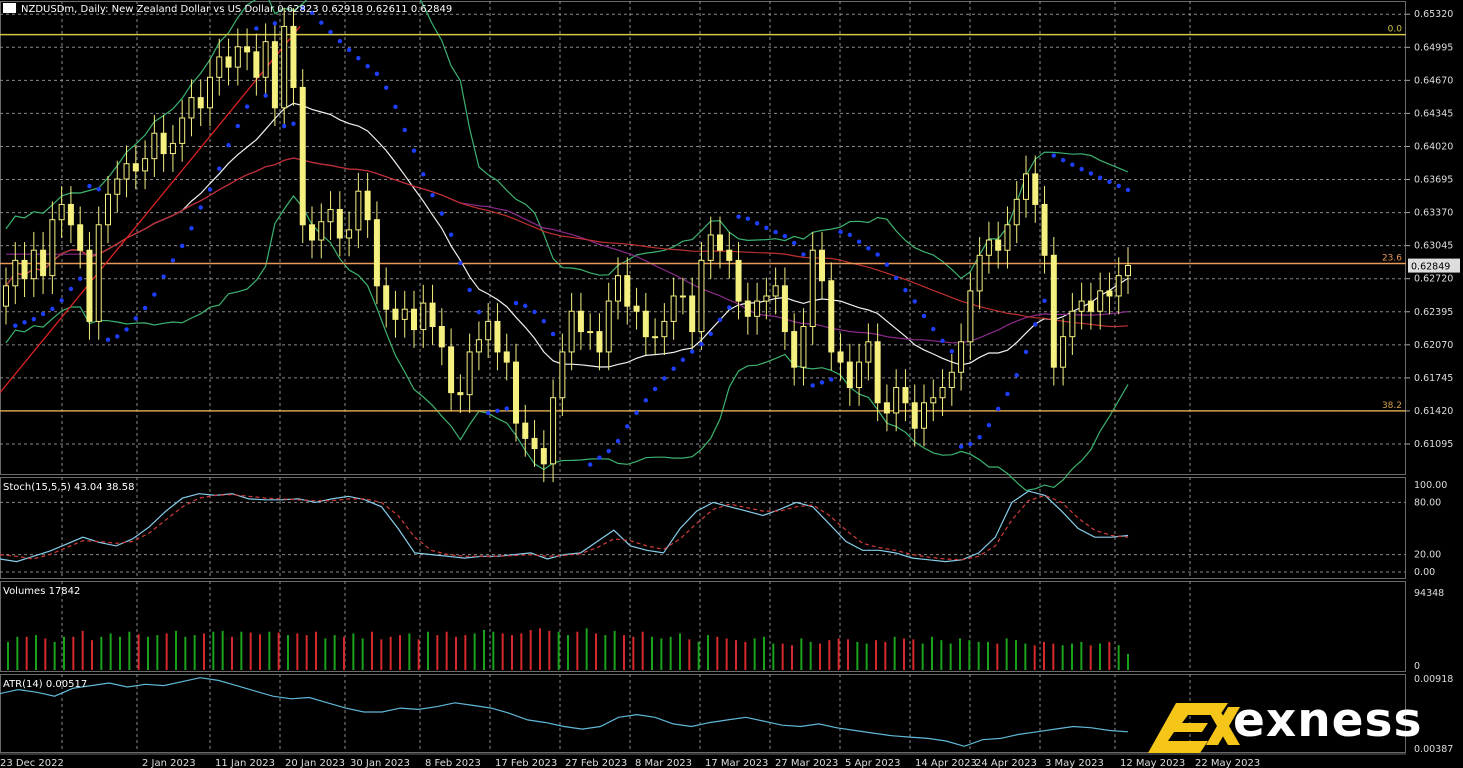  I want to click on x-tick-label: 5 Apr 2023, so click(872, 763).